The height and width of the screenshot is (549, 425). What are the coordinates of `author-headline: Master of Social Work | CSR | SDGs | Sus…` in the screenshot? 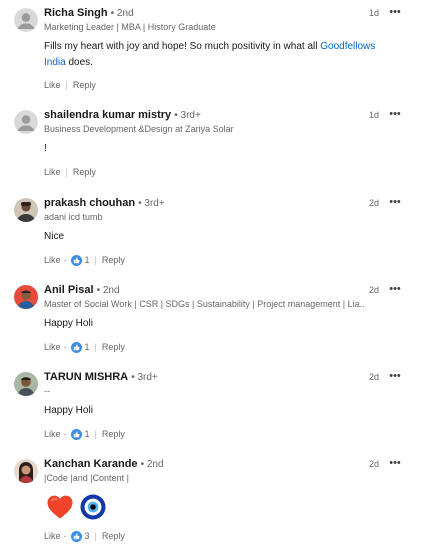 It's located at (204, 304).